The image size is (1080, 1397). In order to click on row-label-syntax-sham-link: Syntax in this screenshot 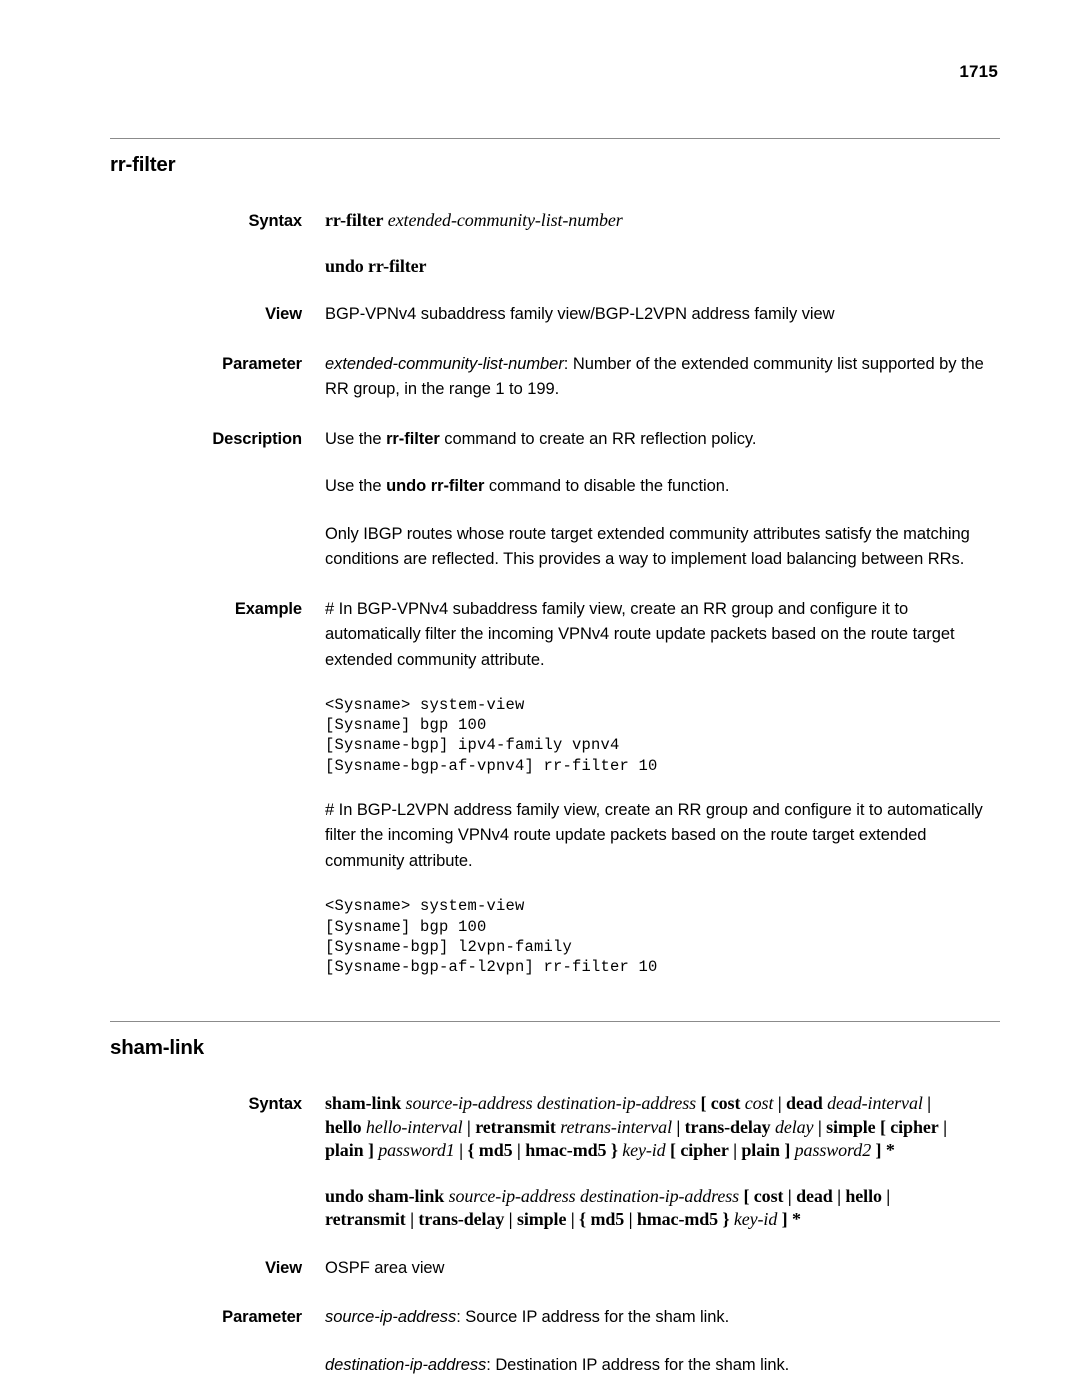, I will do `click(275, 1104)`.